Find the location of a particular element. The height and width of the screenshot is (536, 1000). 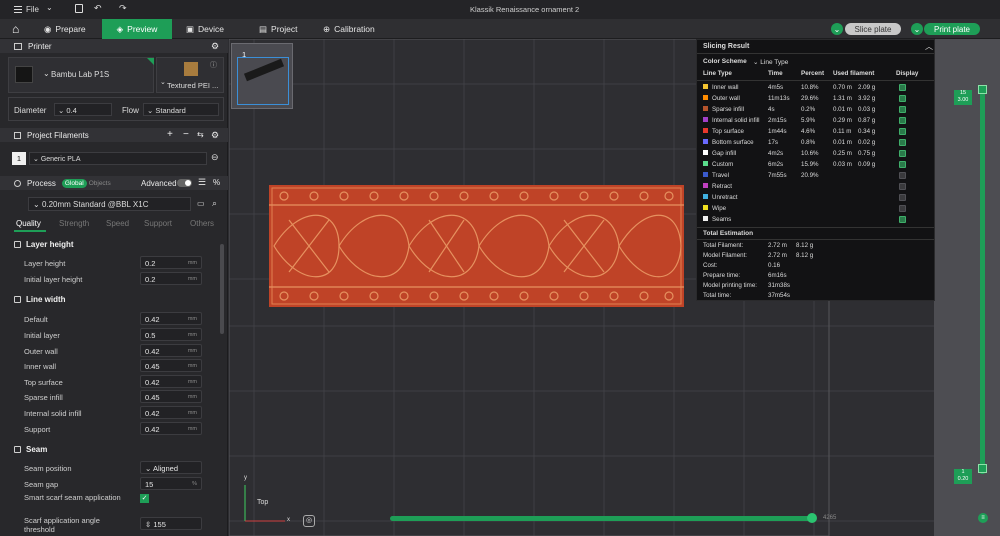

print-plate-button: Print plate is located at coordinates (952, 29).